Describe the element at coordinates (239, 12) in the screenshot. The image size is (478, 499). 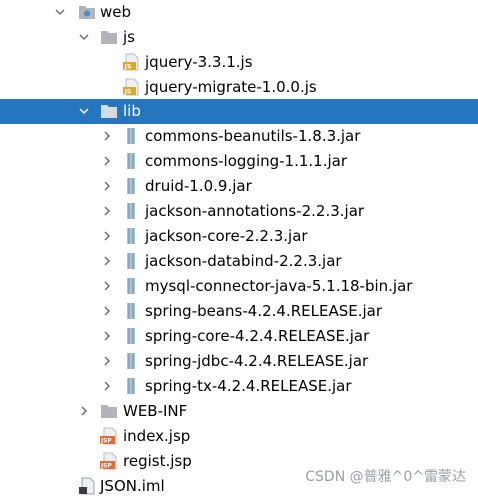
I see `tree-node-web: web` at that location.